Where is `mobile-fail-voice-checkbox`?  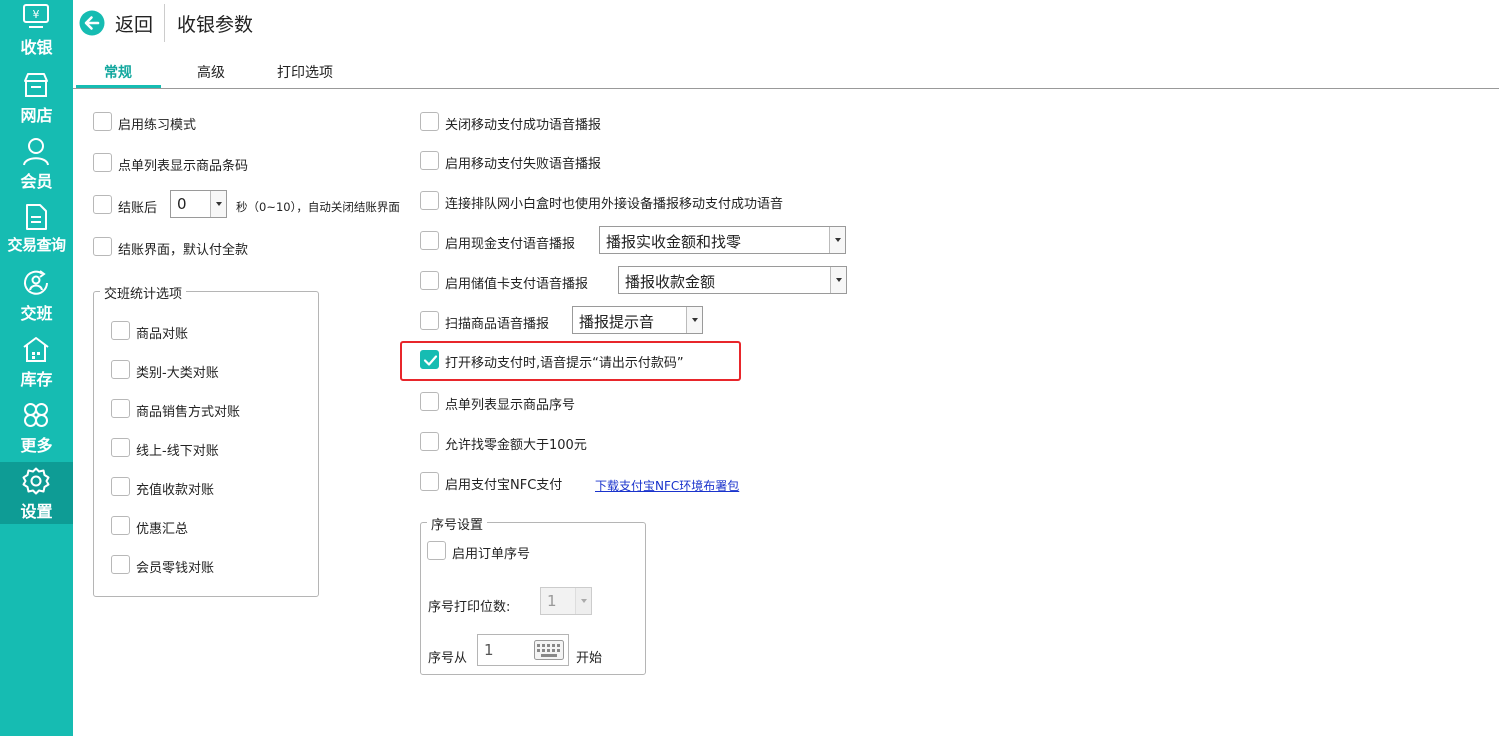
mobile-fail-voice-checkbox is located at coordinates (429, 160).